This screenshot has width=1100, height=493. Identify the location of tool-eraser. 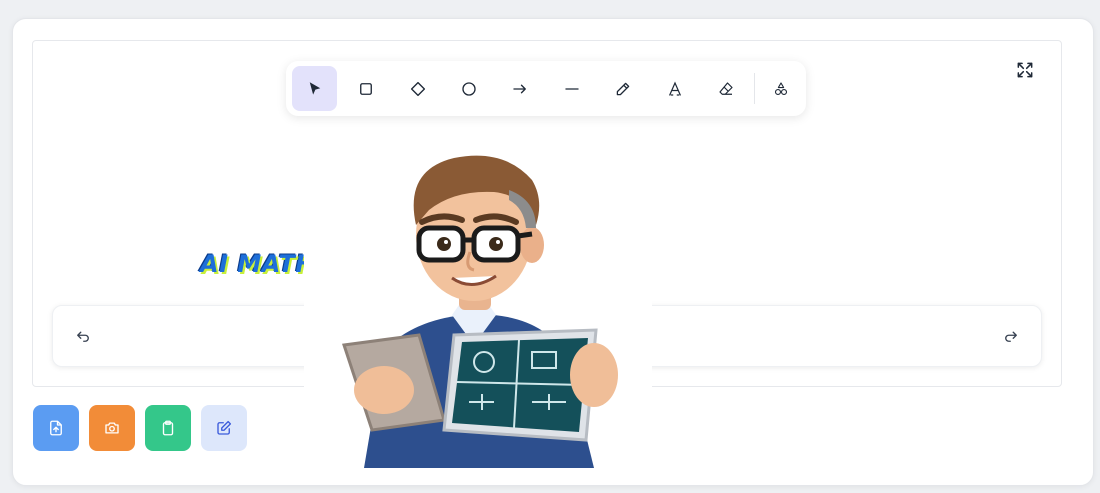
(725, 88).